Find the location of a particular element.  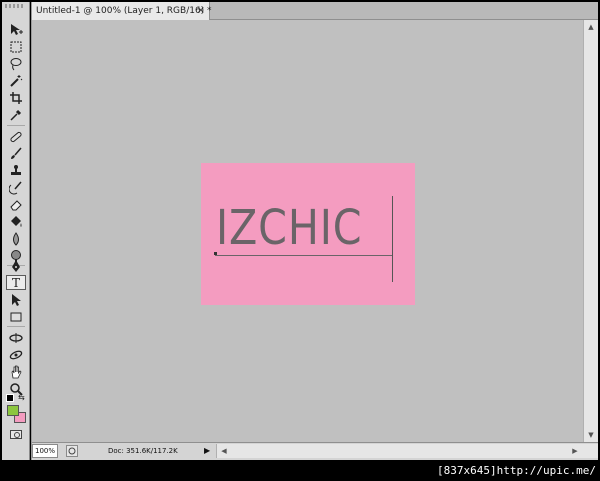

eraser-icon is located at coordinates (16, 204).